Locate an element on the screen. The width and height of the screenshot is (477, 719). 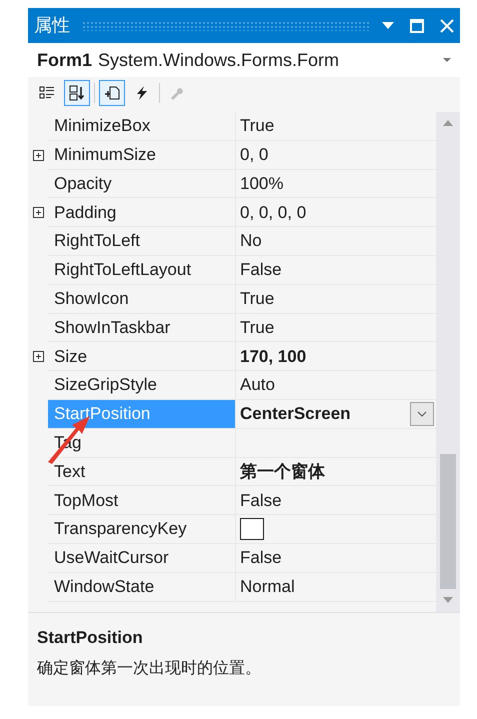
property-name-cell: MinimizeBox is located at coordinates (142, 126).